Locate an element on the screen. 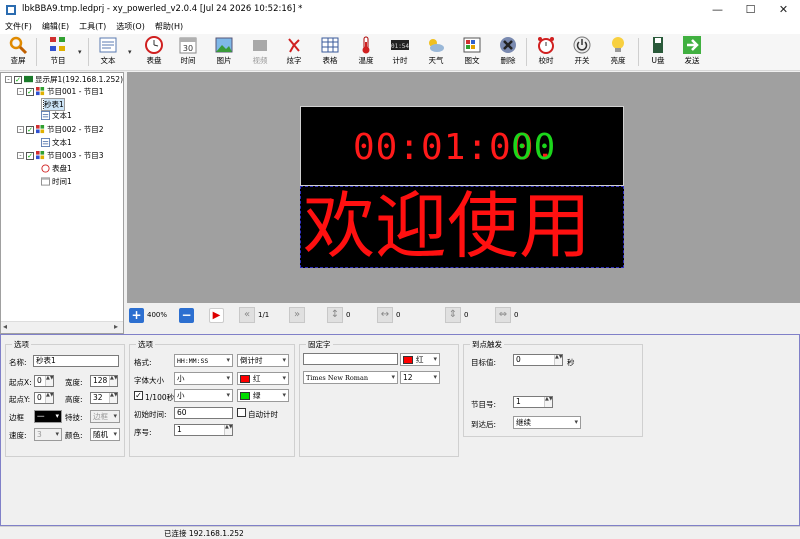 This screenshot has height=539, width=800. menu-options: 选项(O) is located at coordinates (130, 27).